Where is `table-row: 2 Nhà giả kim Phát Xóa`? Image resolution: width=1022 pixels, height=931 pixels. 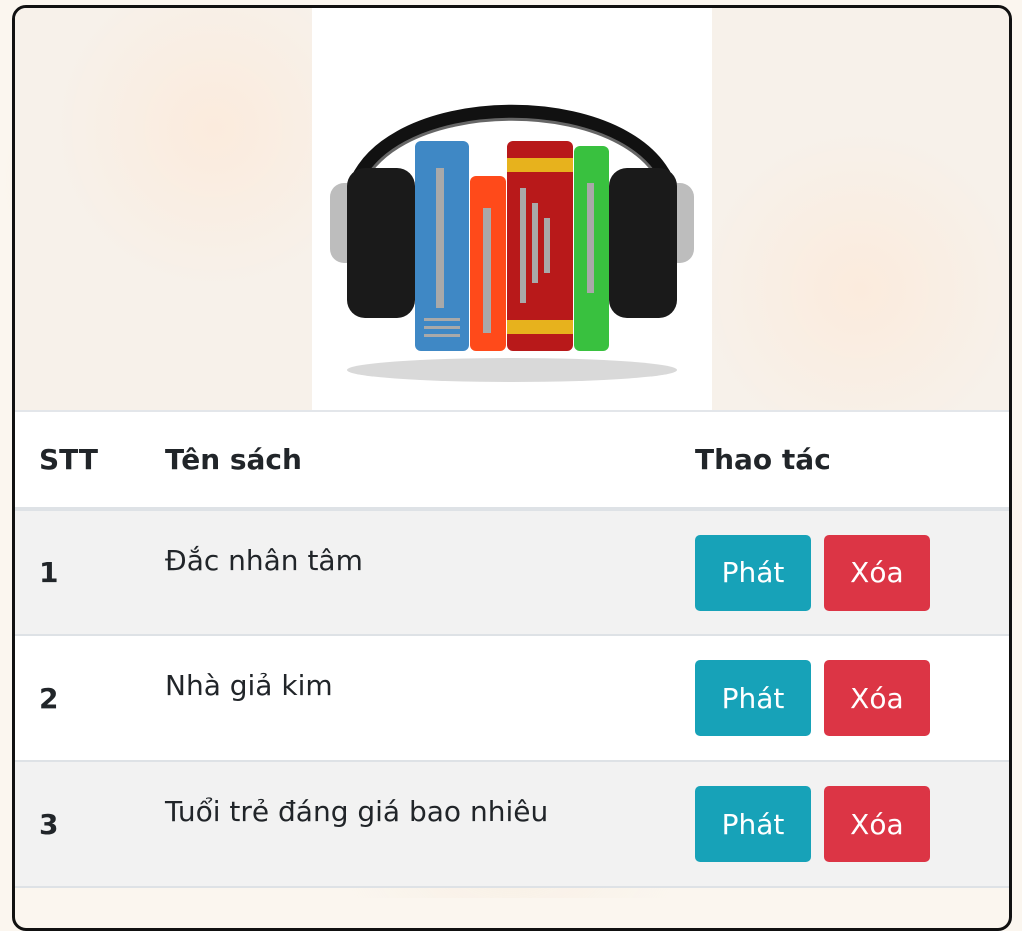
table-row: 2 Nhà giả kim Phát Xóa is located at coordinates (512, 698).